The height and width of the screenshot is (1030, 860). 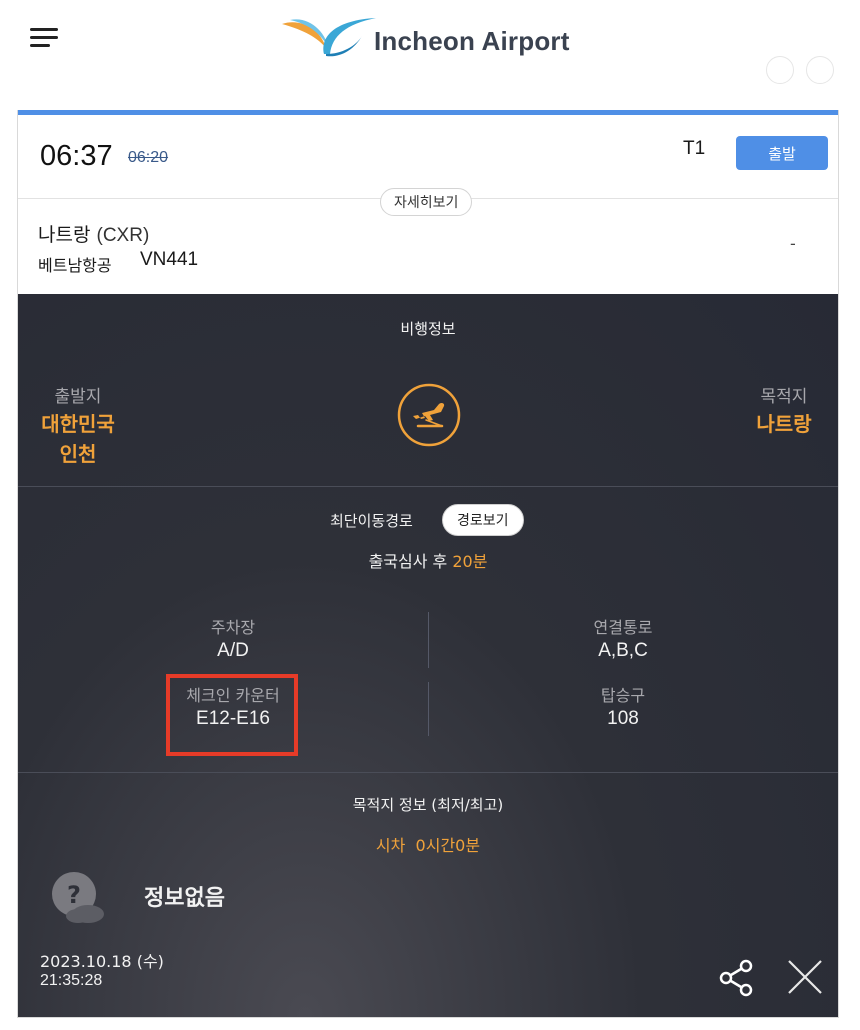 I want to click on weather-status-text: 정보없음, so click(x=184, y=898).